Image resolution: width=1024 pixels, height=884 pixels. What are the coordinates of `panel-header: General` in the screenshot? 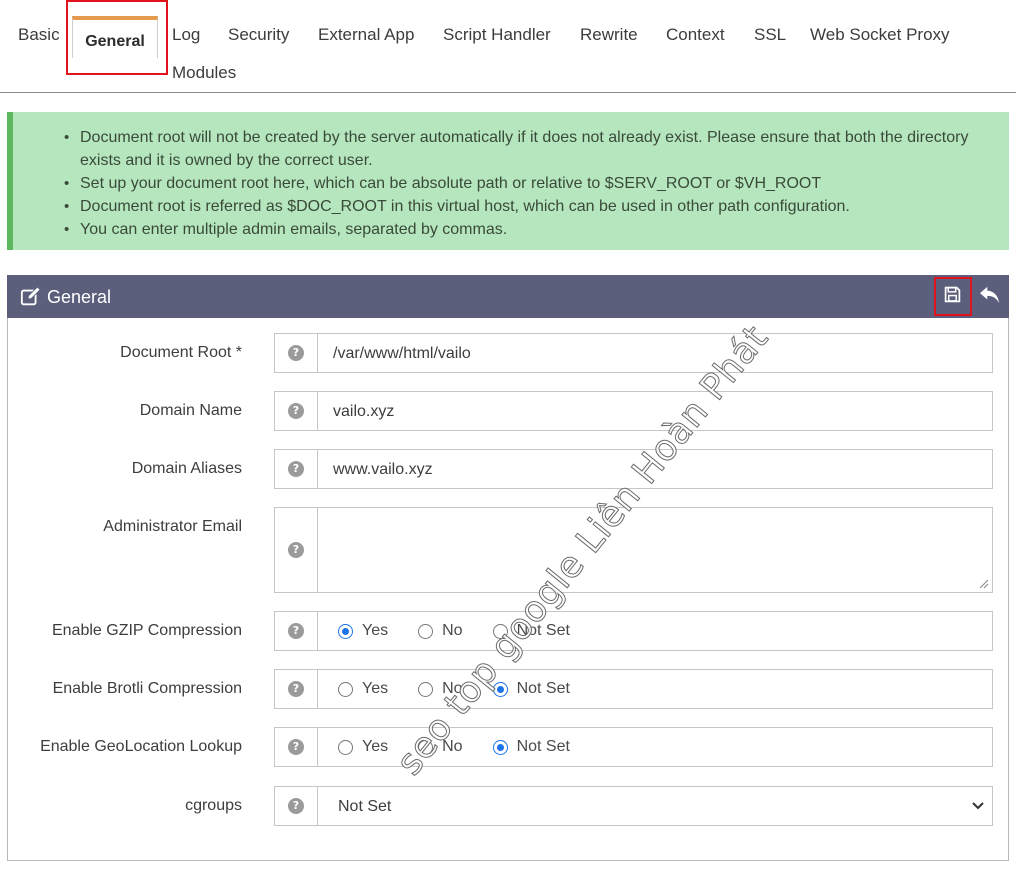 It's located at (508, 296).